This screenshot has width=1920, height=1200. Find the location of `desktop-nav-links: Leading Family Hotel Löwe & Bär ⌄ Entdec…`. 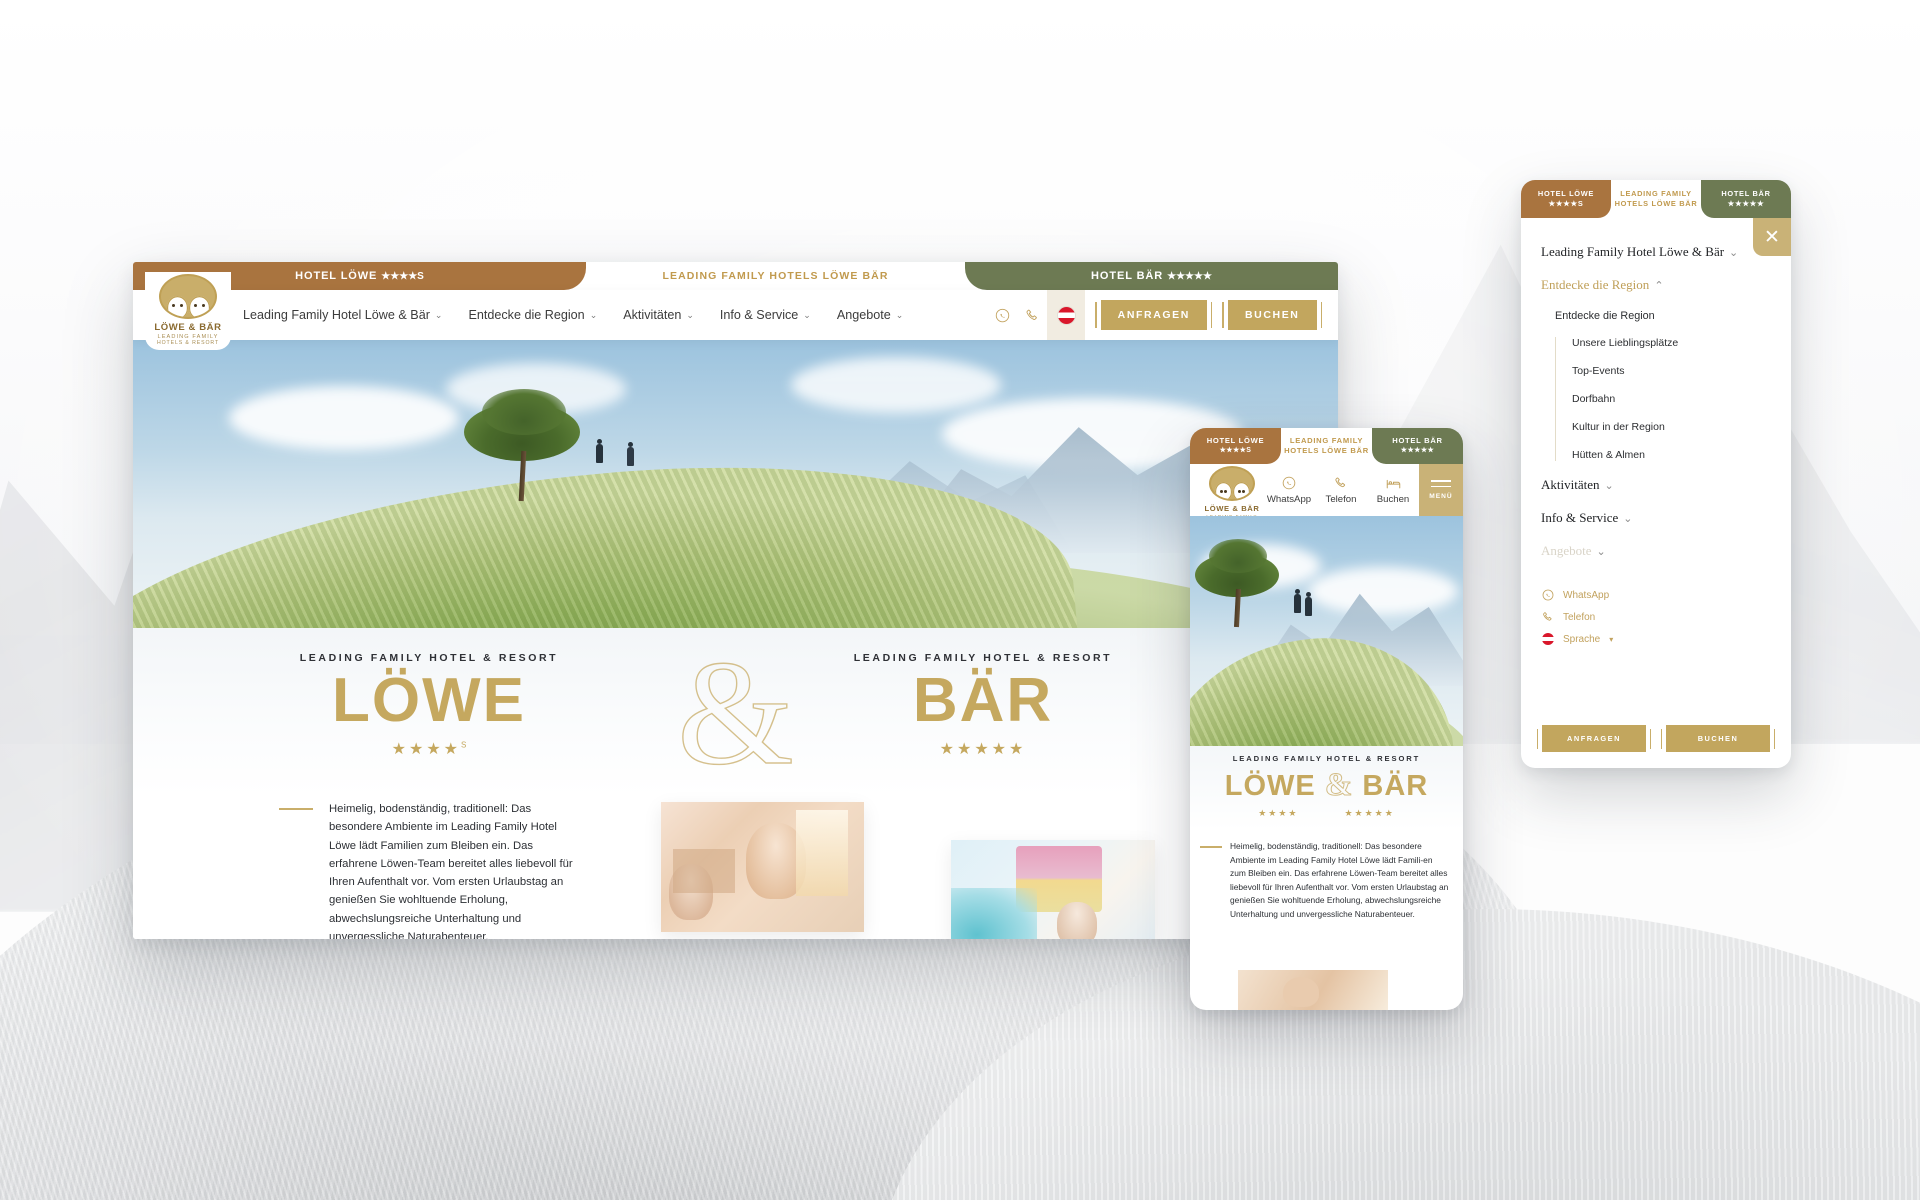

desktop-nav-links: Leading Family Hotel Löwe & Bär ⌄ Entdec… is located at coordinates (573, 315).